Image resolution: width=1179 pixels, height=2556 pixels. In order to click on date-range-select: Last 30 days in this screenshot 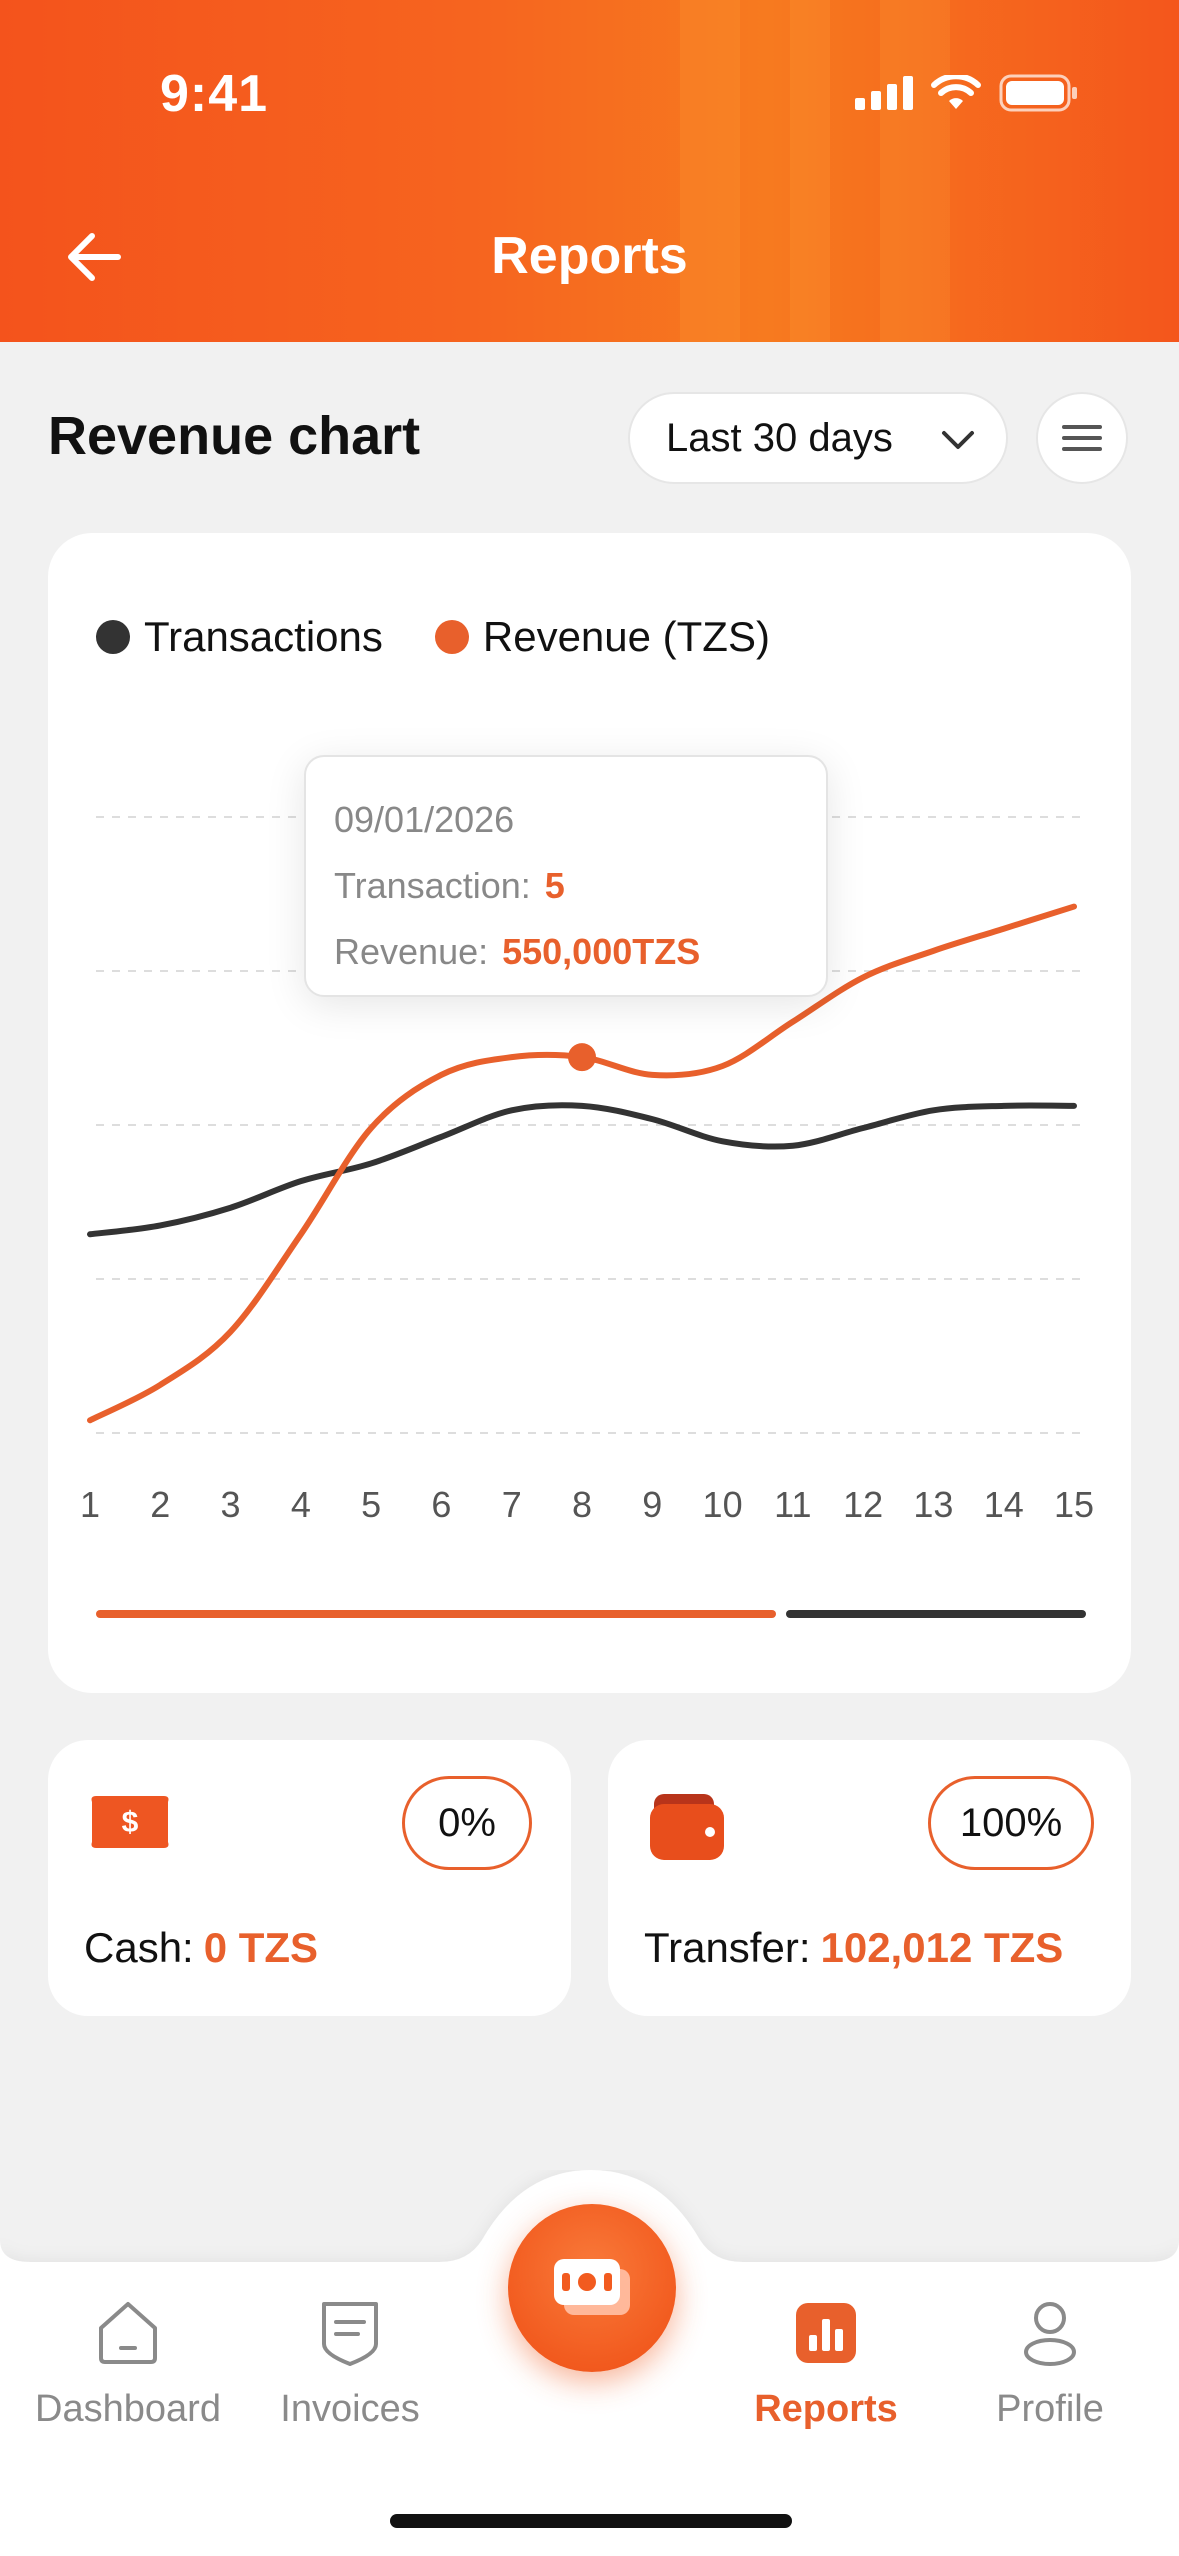, I will do `click(818, 438)`.